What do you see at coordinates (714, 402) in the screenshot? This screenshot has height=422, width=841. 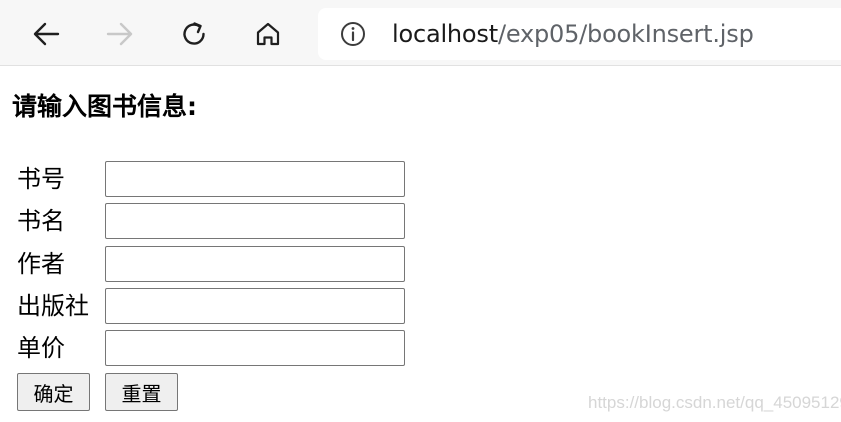 I see `watermark: https://blog.csdn.net/qq_45095129` at bounding box center [714, 402].